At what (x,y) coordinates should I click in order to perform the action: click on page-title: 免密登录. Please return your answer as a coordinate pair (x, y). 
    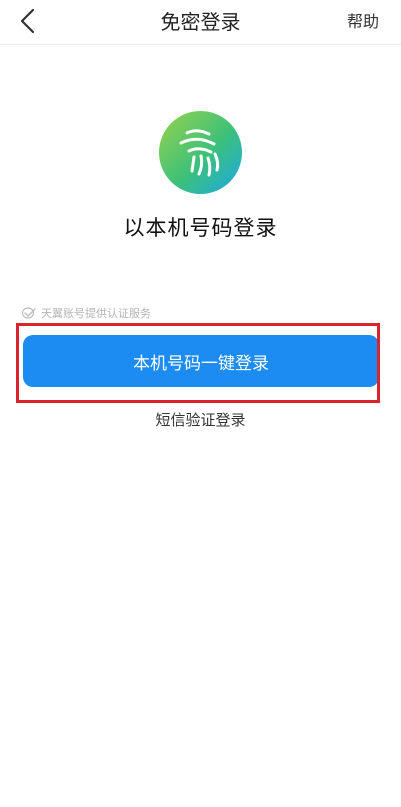
    Looking at the image, I should click on (200, 22).